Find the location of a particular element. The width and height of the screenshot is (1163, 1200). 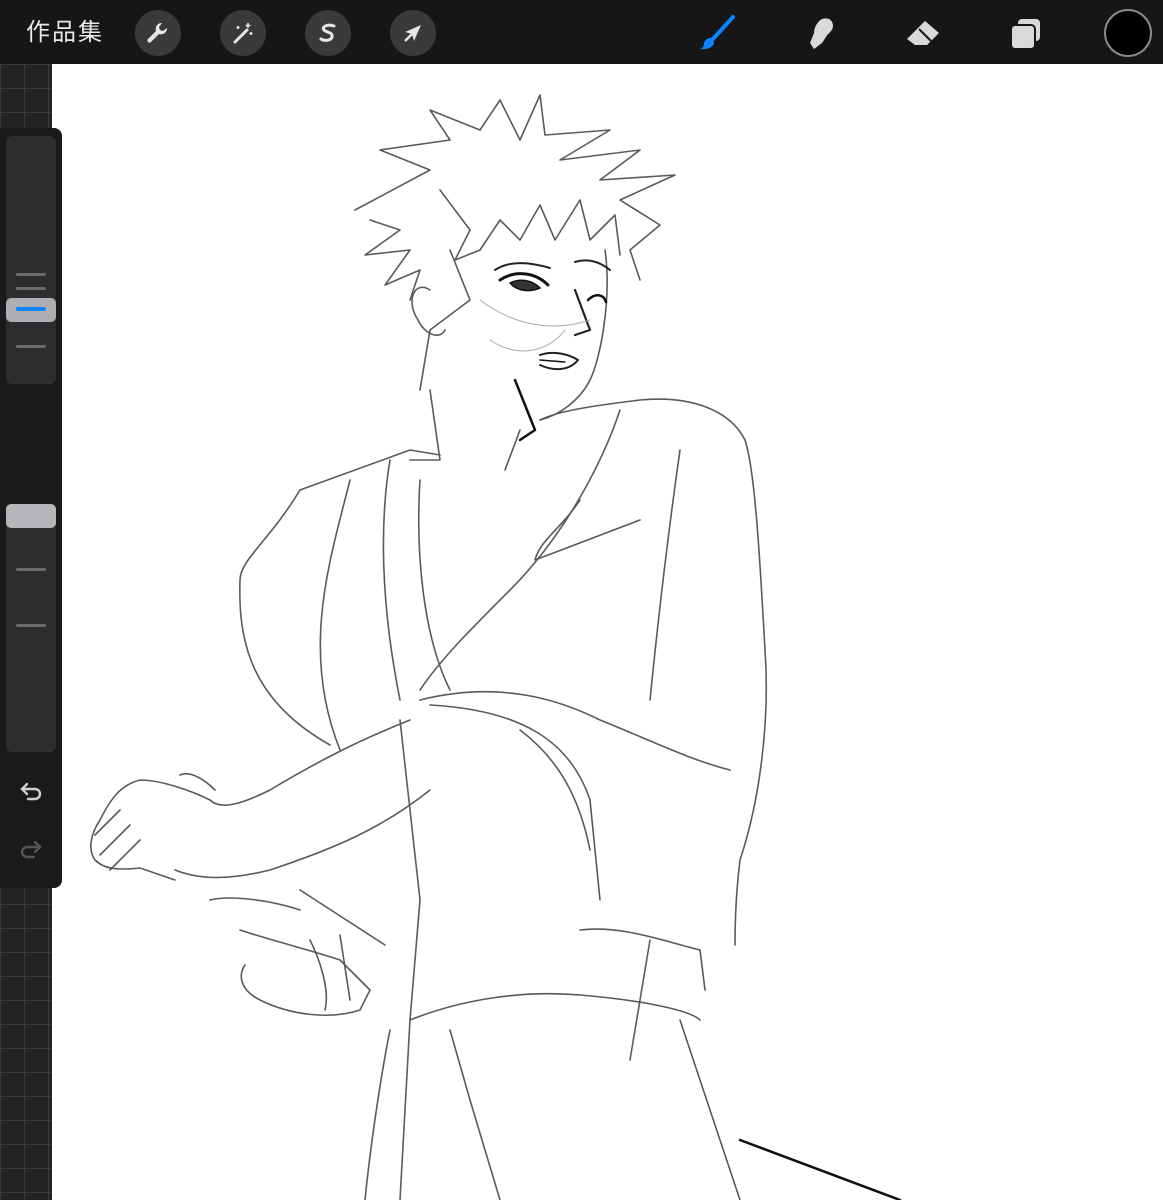

top-toolbar: 作品集 is located at coordinates (581, 32).